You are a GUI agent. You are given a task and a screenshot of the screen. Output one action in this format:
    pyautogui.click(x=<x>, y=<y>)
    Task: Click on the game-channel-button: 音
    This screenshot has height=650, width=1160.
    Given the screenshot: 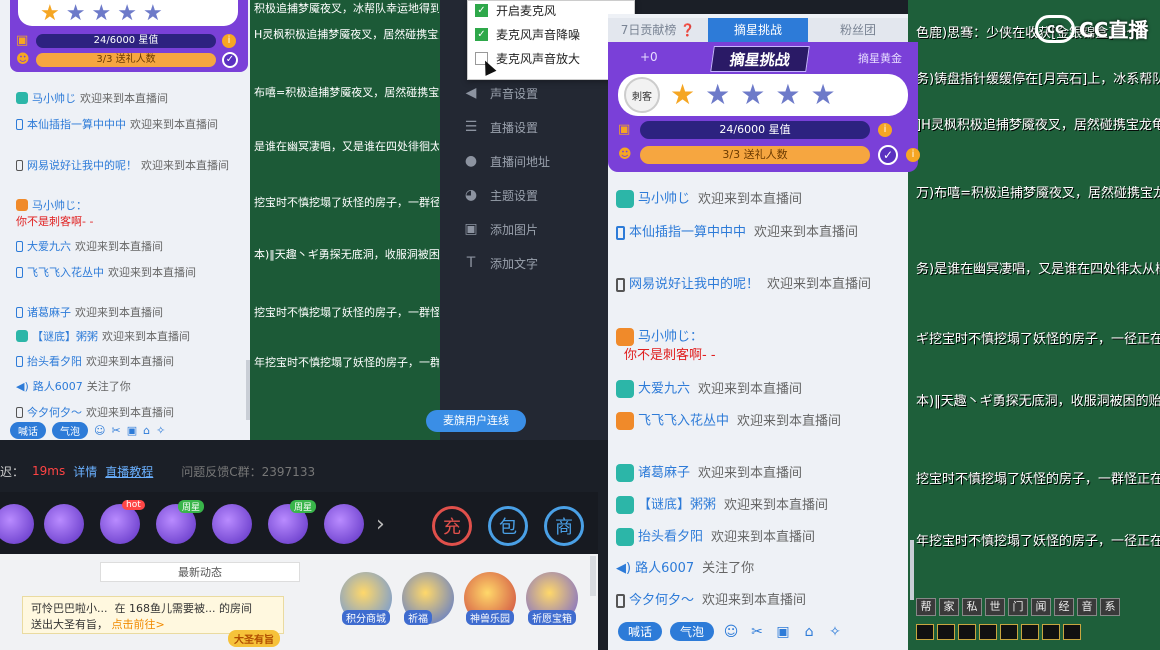 What is the action you would take?
    pyautogui.click(x=1087, y=607)
    